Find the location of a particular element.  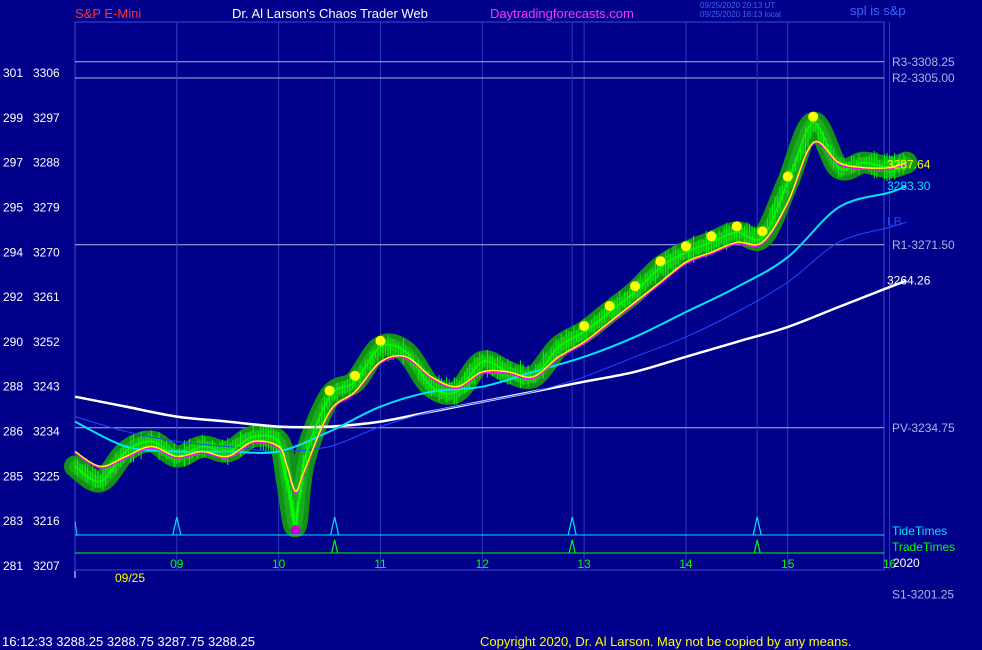

y-tick-label-left: 294 is located at coordinates (13, 252).